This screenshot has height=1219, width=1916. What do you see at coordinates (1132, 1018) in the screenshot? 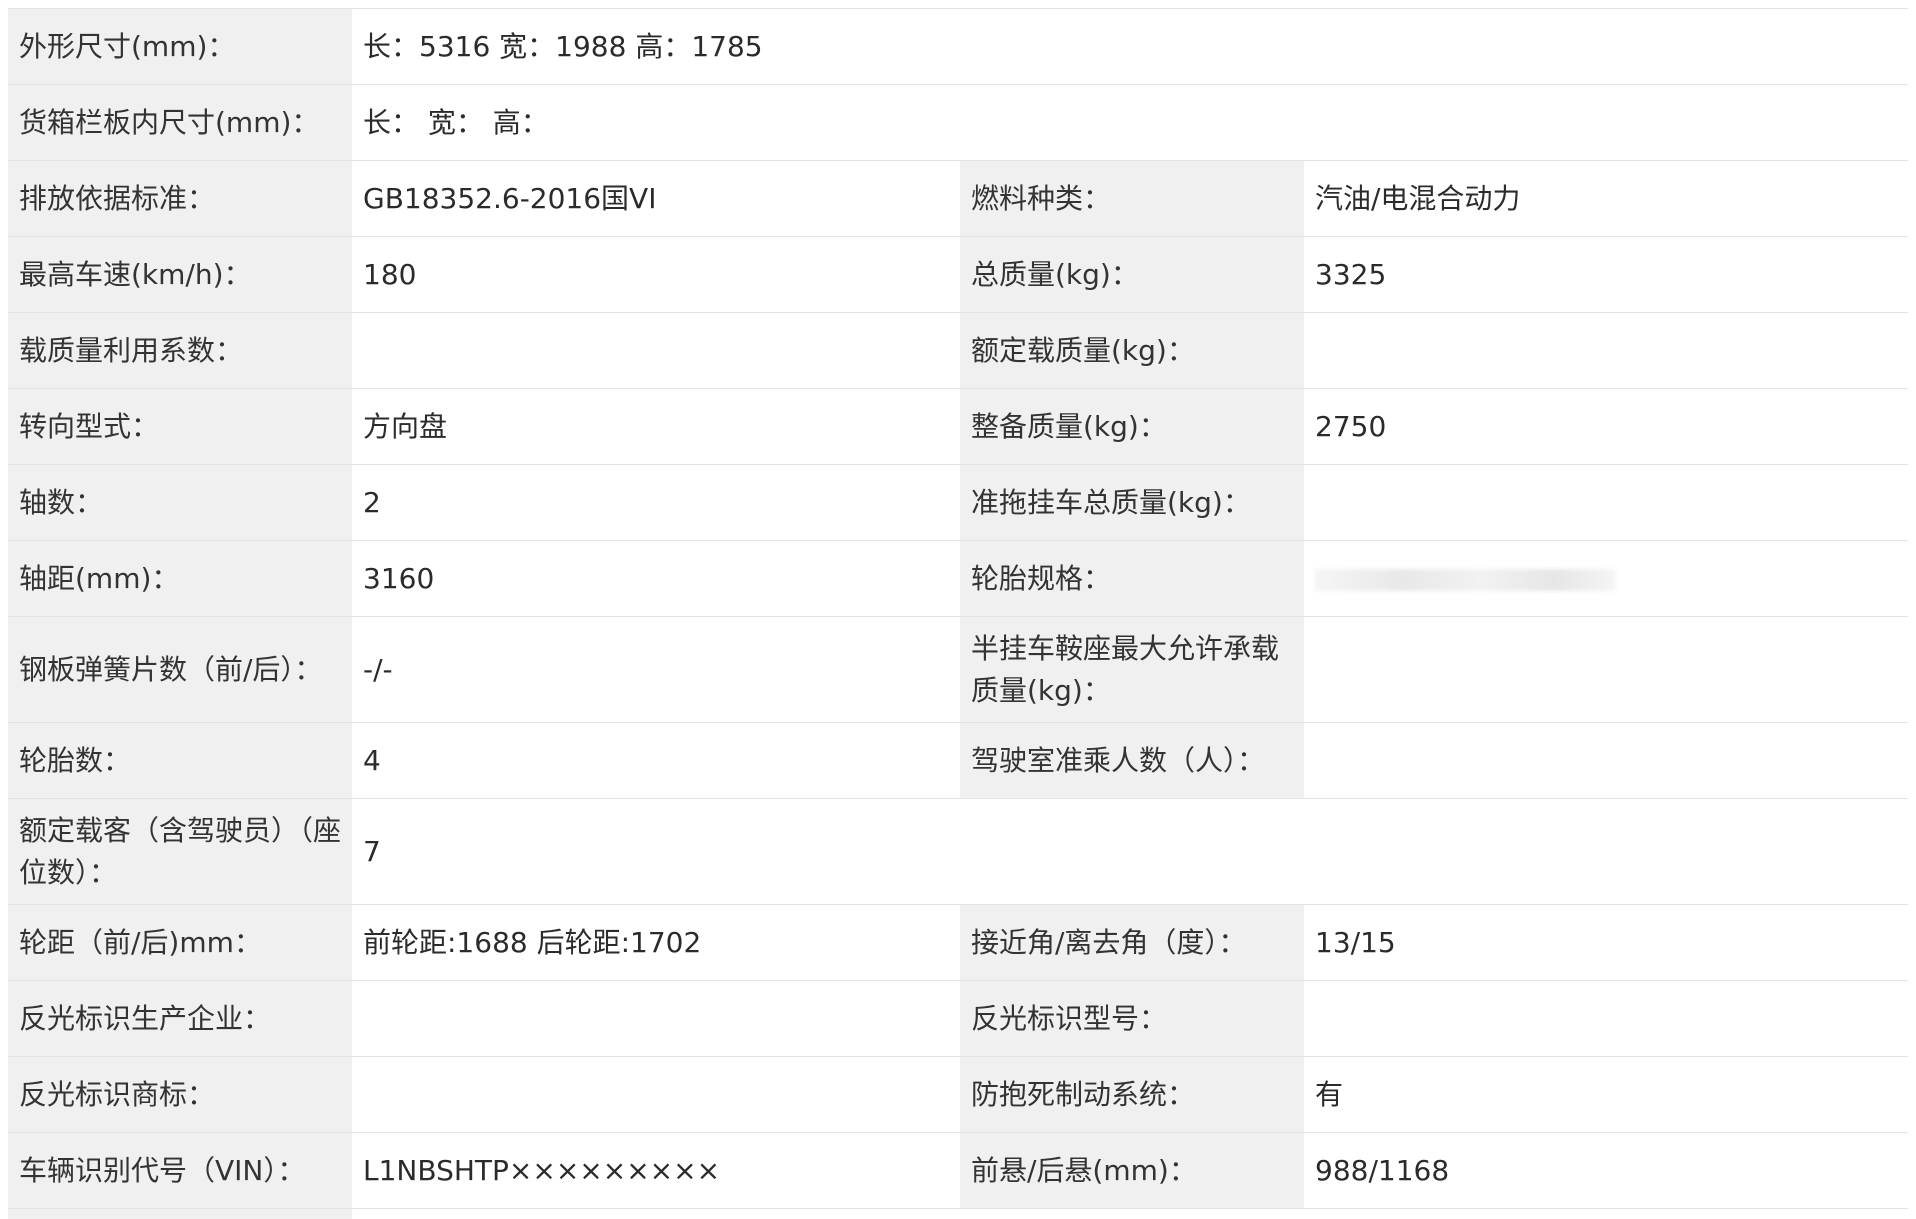
I see `label-reflective-model: 反光标识型号：` at bounding box center [1132, 1018].